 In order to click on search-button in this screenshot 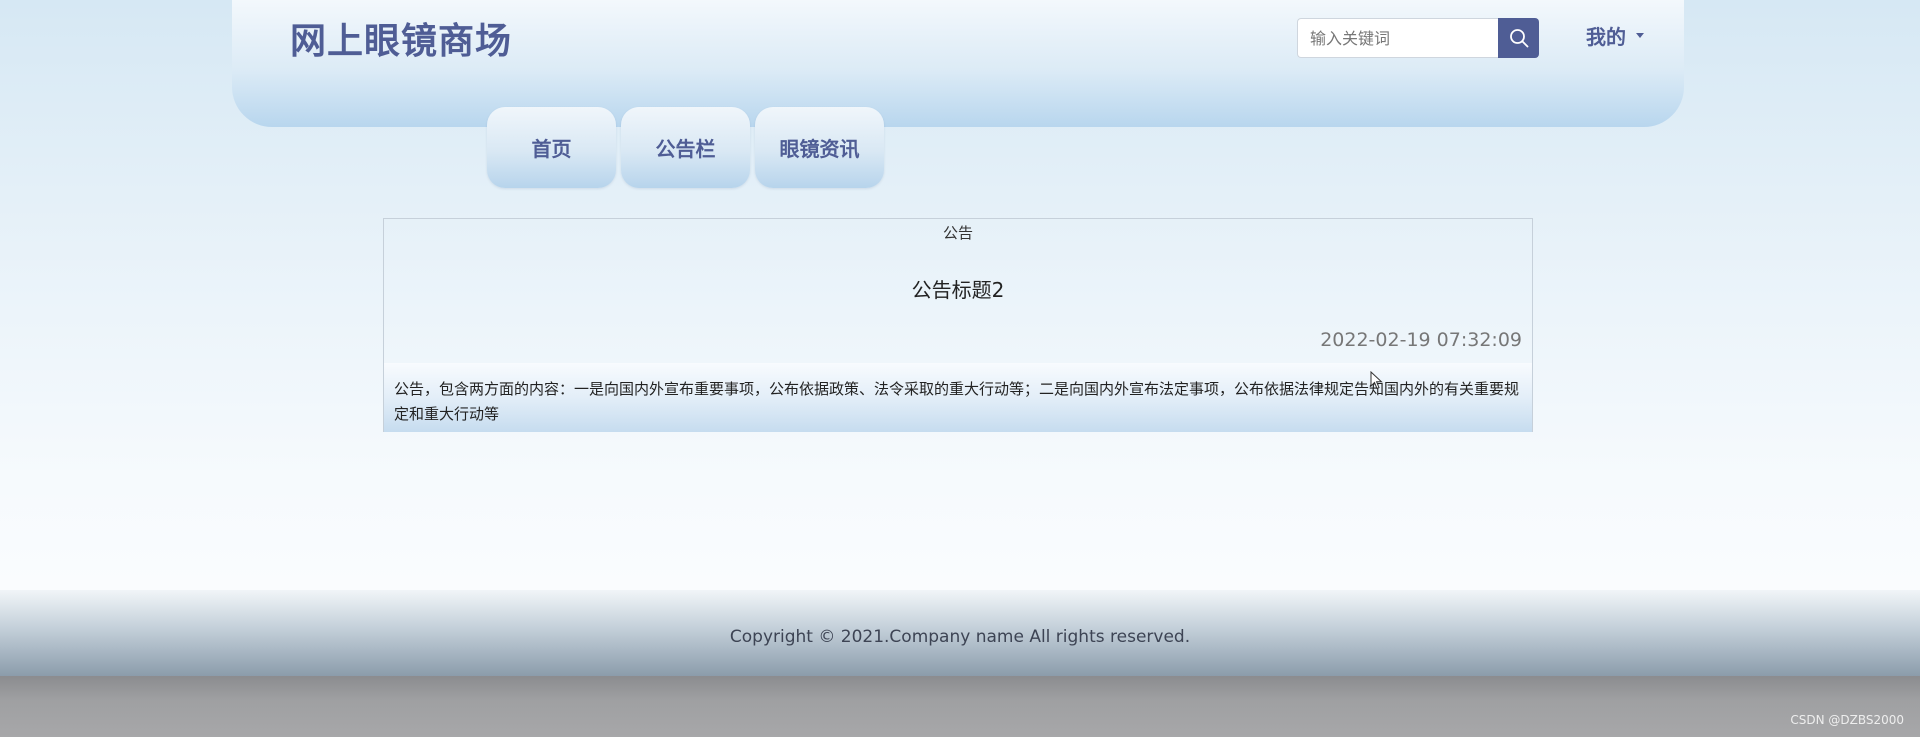, I will do `click(1518, 38)`.